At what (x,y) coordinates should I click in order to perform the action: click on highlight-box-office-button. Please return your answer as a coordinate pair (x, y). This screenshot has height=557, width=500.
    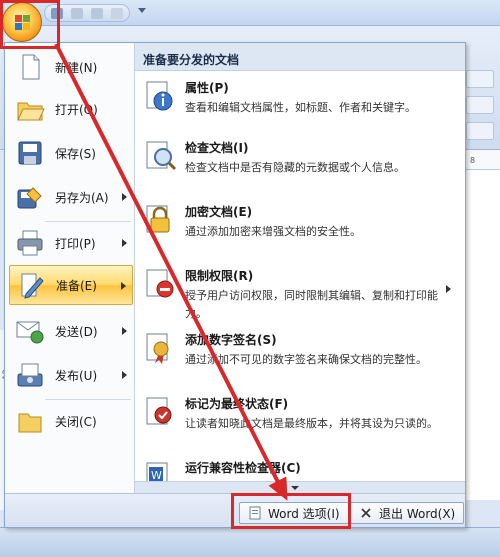
    Looking at the image, I should click on (30, 24).